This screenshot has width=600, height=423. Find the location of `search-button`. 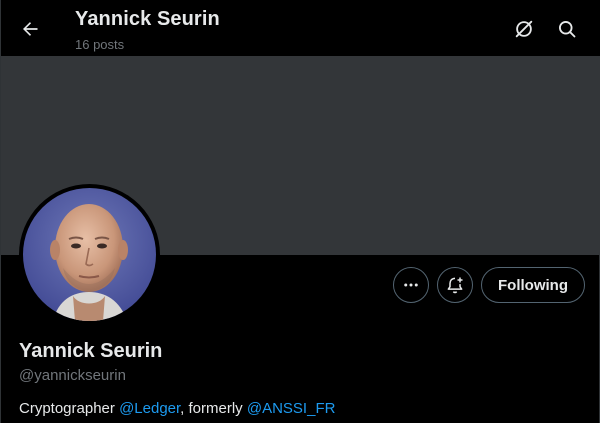

search-button is located at coordinates (567, 29).